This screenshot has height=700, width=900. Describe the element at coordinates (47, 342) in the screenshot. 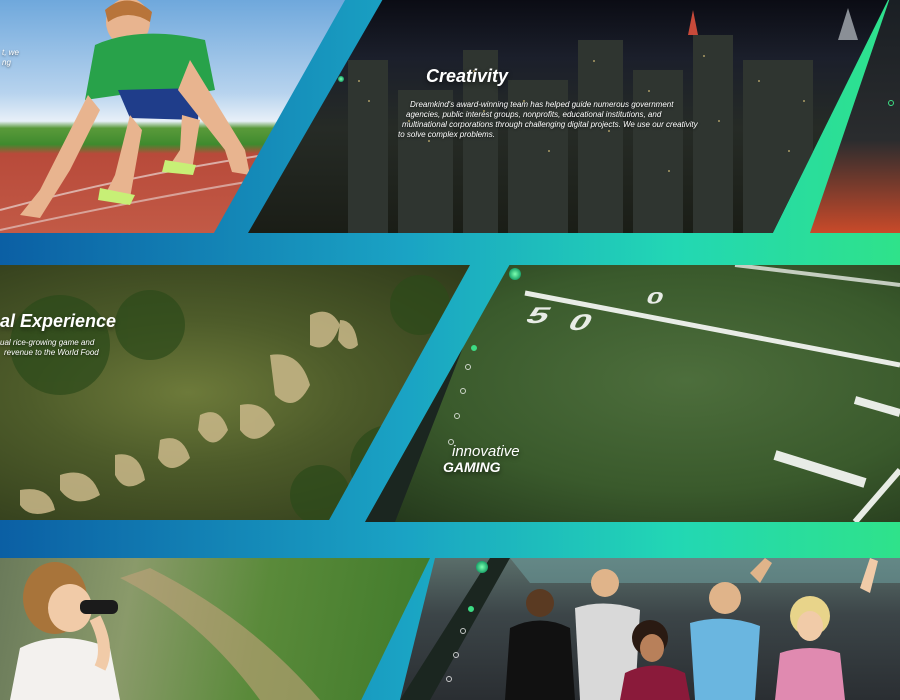

I see `experience-description-line: ual rice-growing game and` at that location.